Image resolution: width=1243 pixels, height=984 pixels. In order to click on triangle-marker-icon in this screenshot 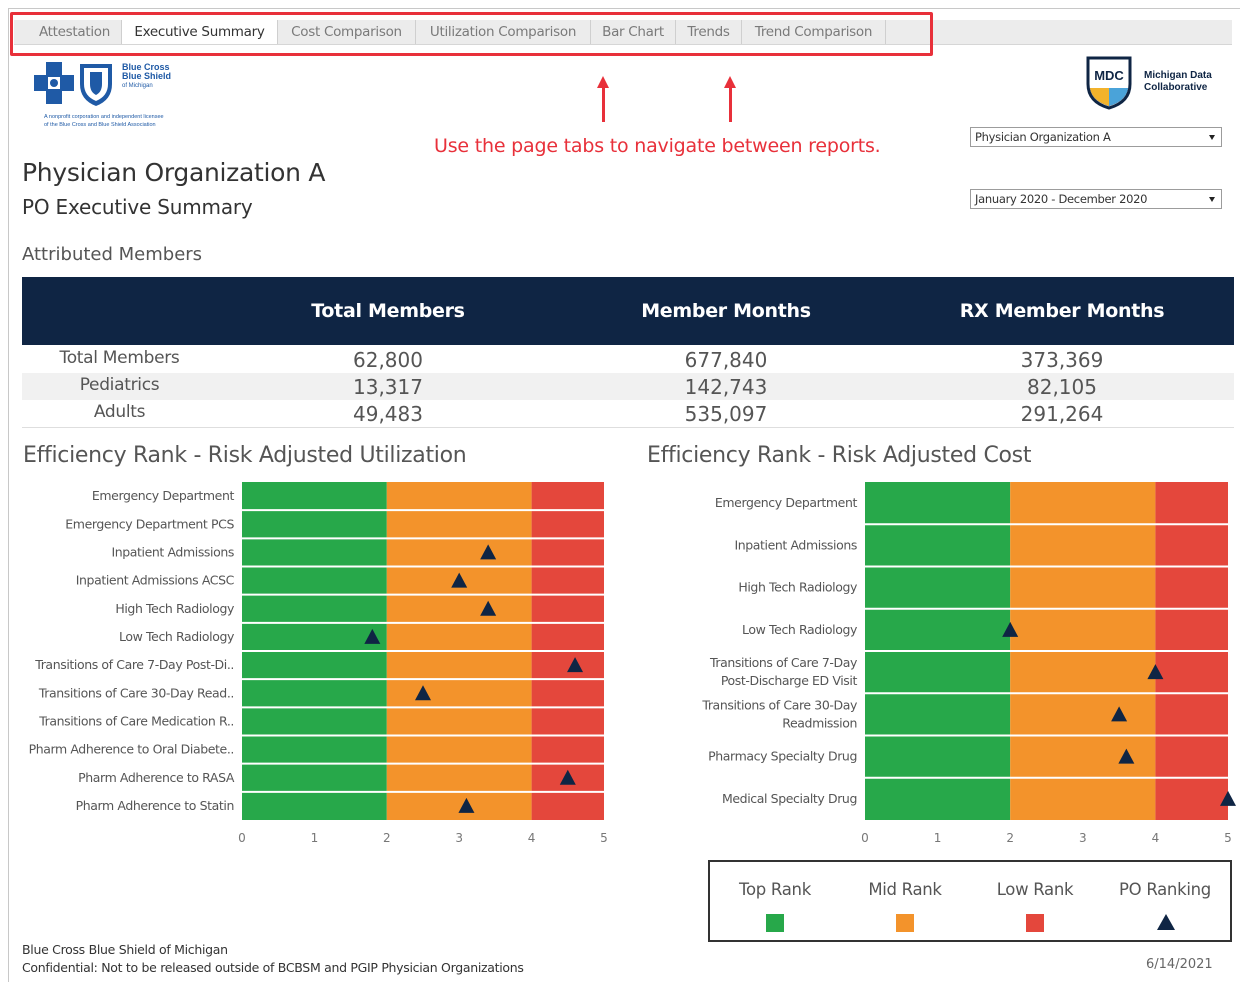, I will do `click(1166, 922)`.